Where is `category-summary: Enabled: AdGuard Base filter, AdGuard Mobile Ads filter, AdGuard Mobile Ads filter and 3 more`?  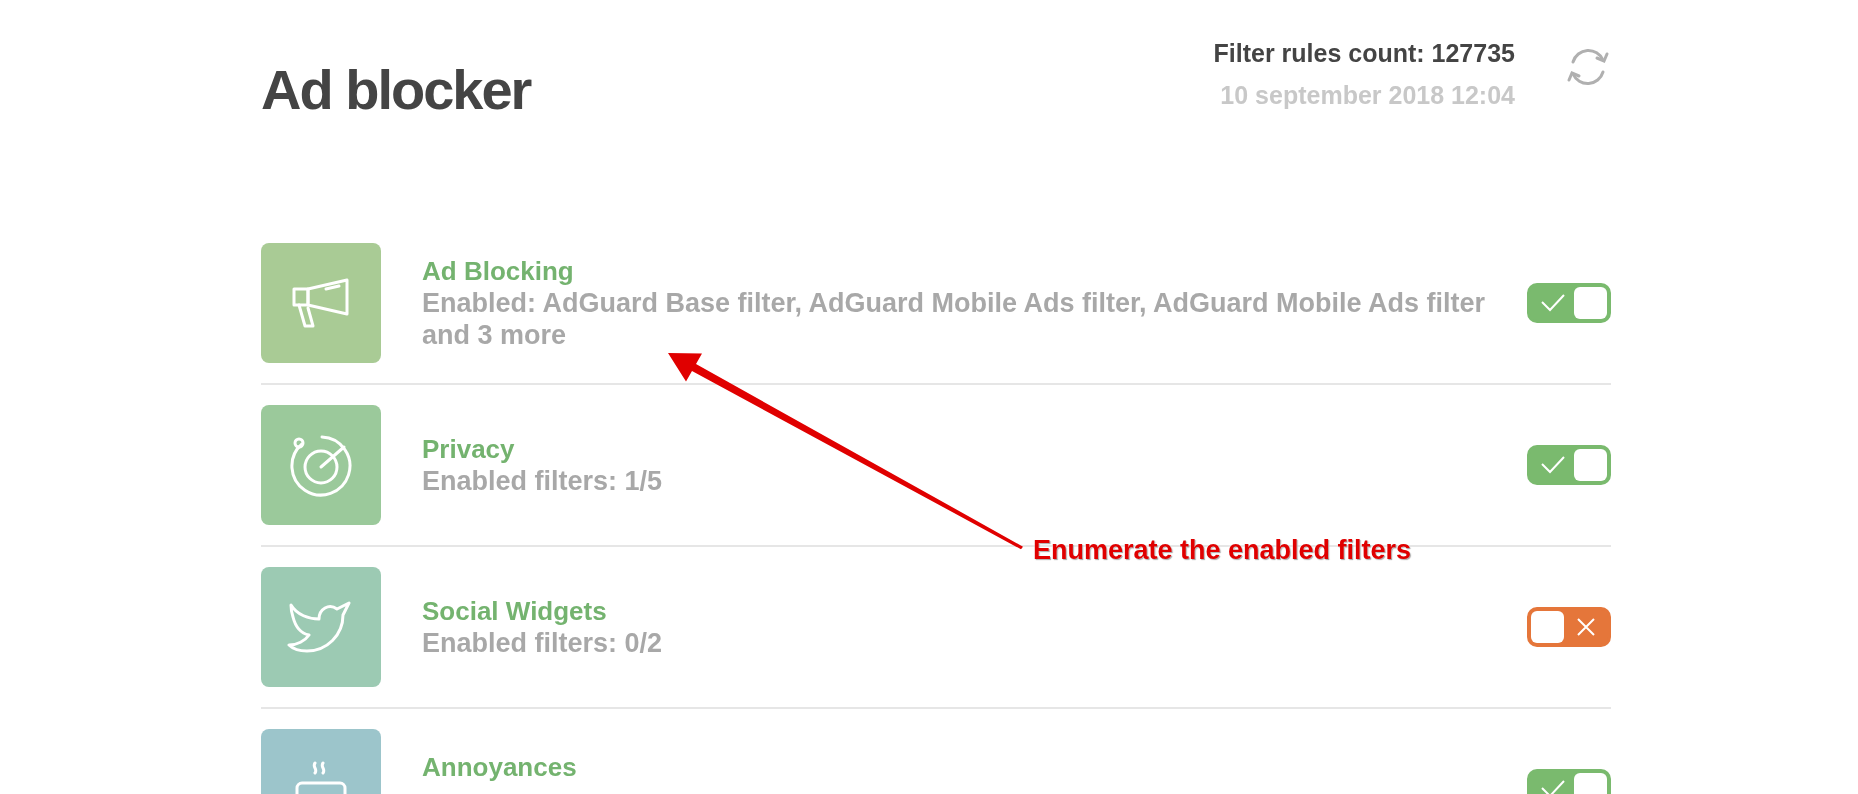 category-summary: Enabled: AdGuard Base filter, AdGuard Mobile Ads filter, AdGuard Mobile Ads filter and 3 more is located at coordinates (954, 319).